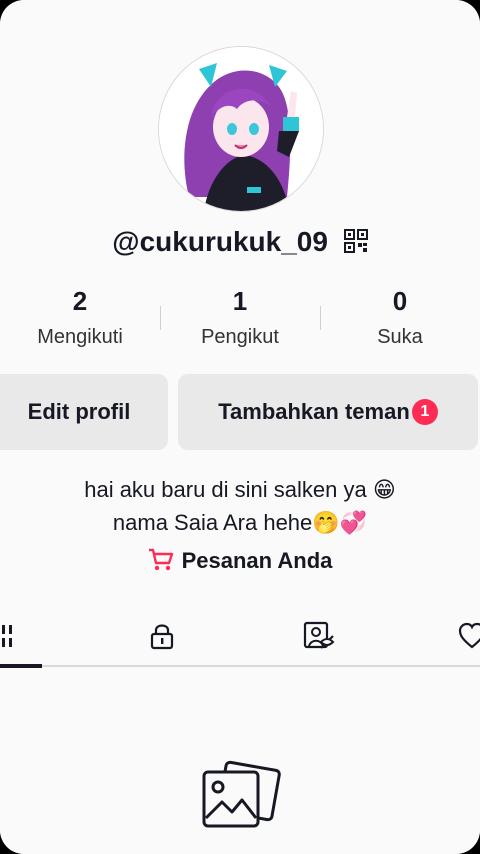 The width and height of the screenshot is (480, 854). Describe the element at coordinates (161, 563) in the screenshot. I see `cart-icon` at that location.